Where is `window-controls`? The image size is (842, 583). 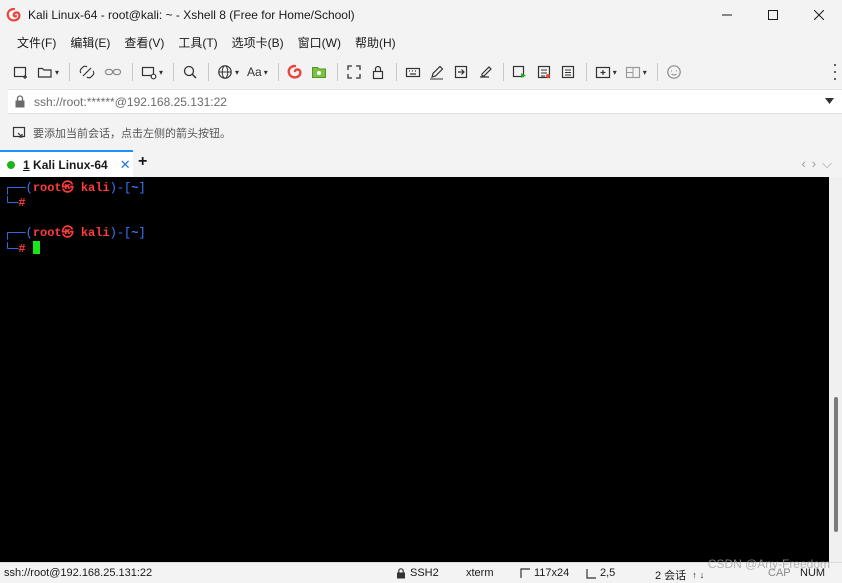
window-controls is located at coordinates (773, 15).